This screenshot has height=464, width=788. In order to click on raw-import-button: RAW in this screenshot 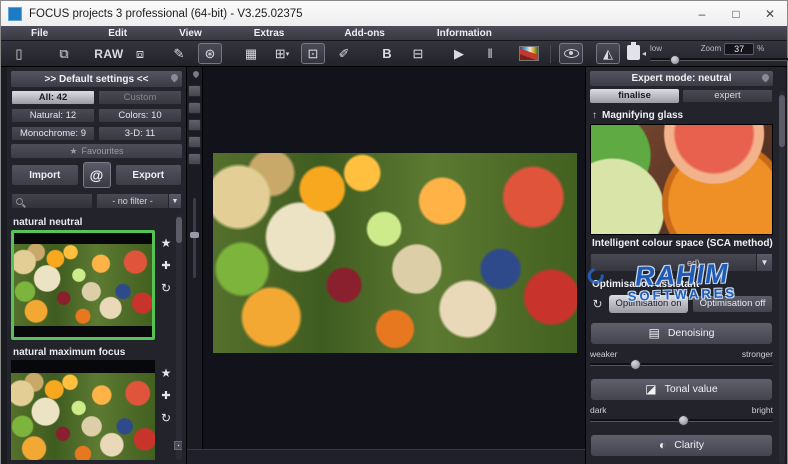, I will do `click(109, 53)`.